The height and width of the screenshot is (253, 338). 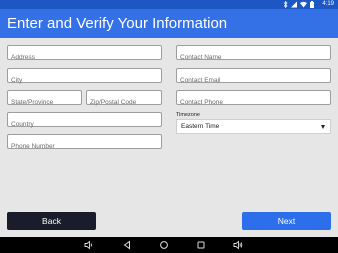 What do you see at coordinates (328, 4) in the screenshot?
I see `status-time: 4:19` at bounding box center [328, 4].